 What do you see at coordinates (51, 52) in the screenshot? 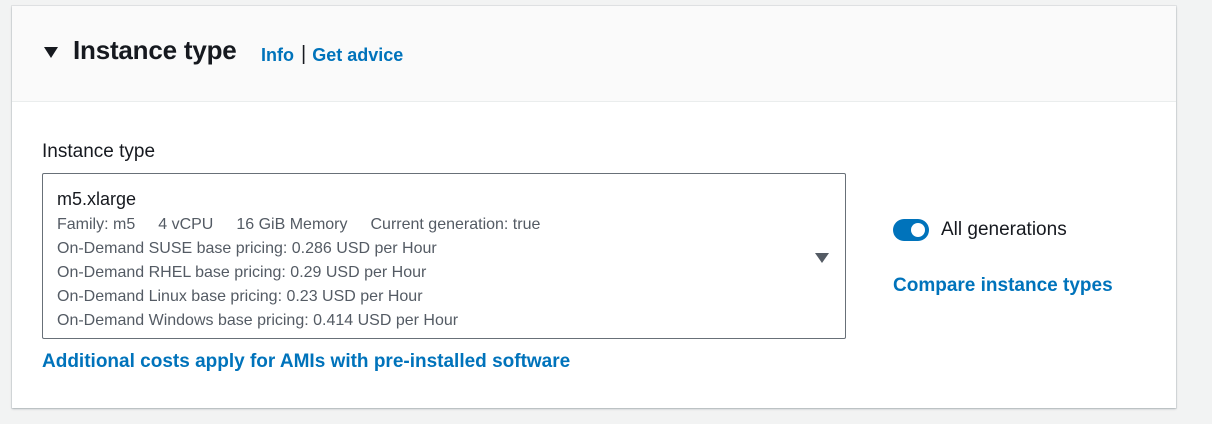
I see `triangle-down-icon` at bounding box center [51, 52].